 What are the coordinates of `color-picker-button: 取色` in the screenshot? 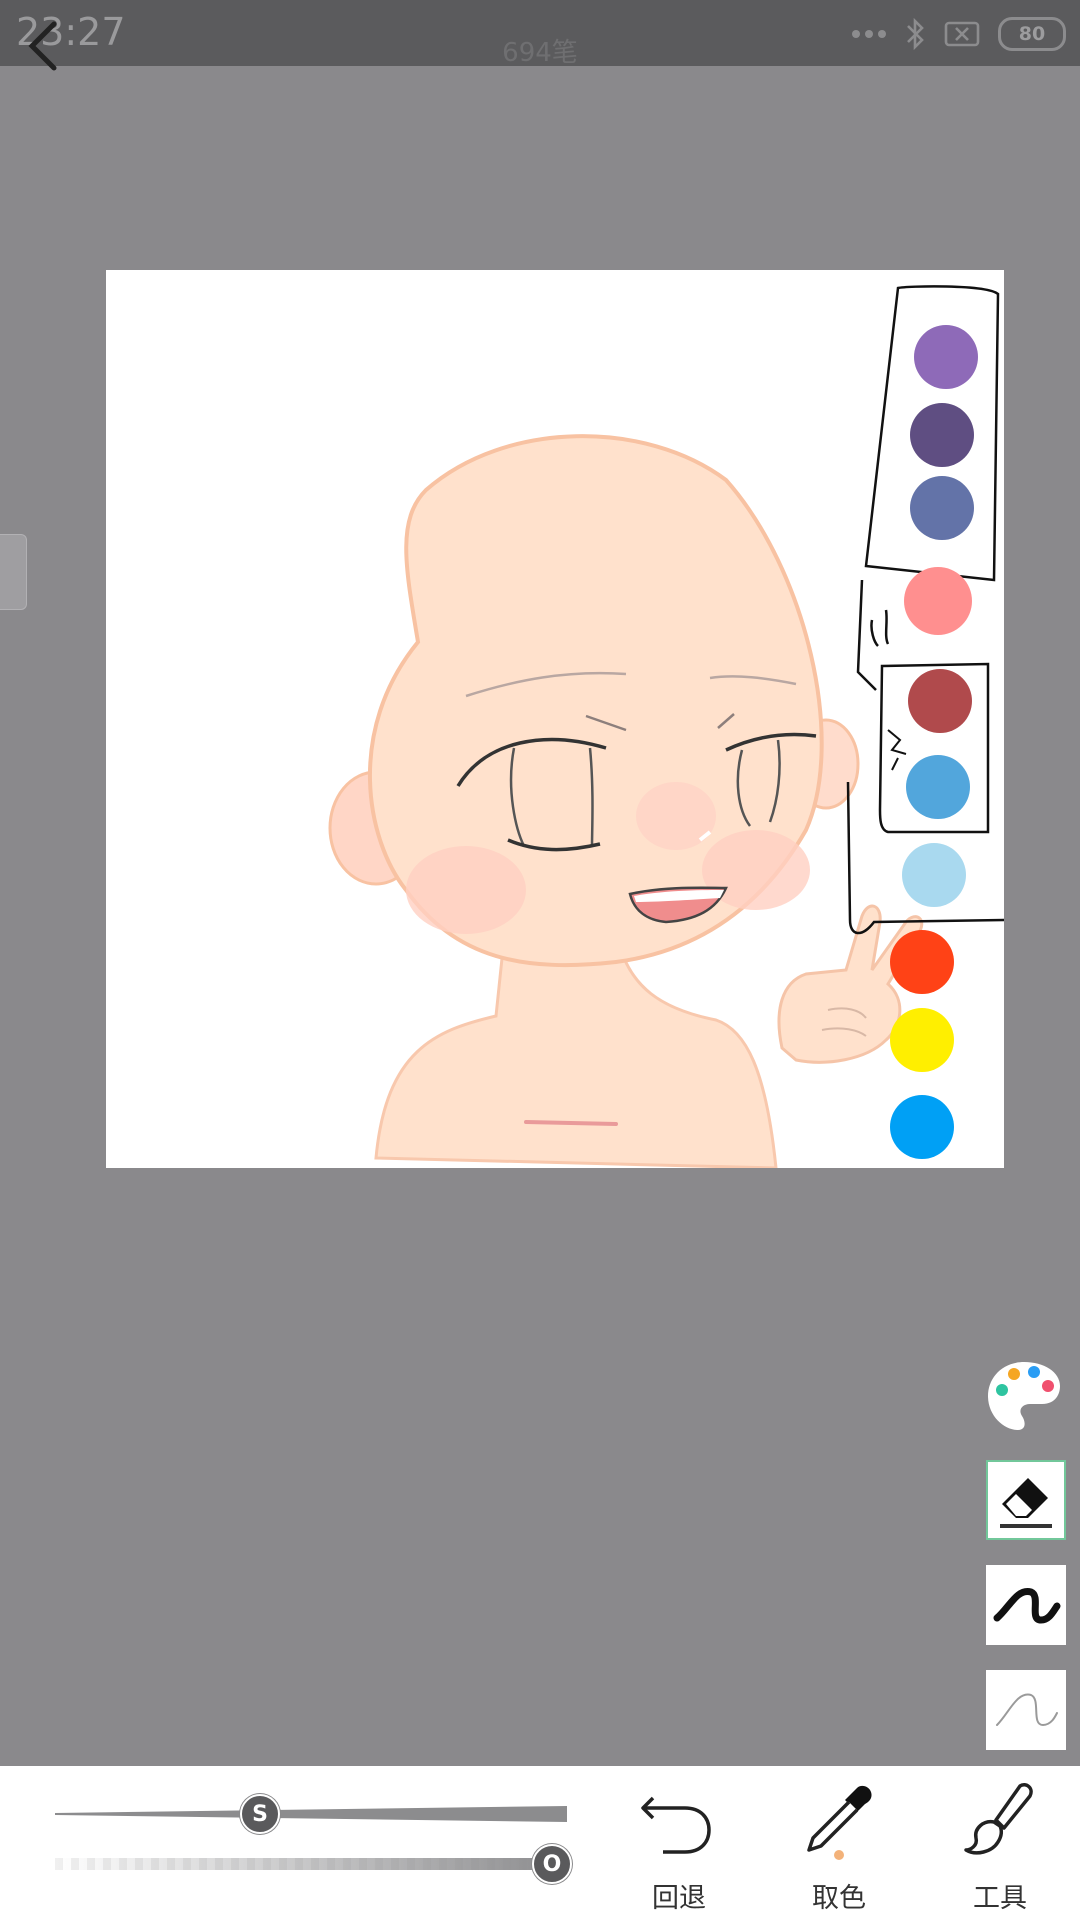 It's located at (839, 1847).